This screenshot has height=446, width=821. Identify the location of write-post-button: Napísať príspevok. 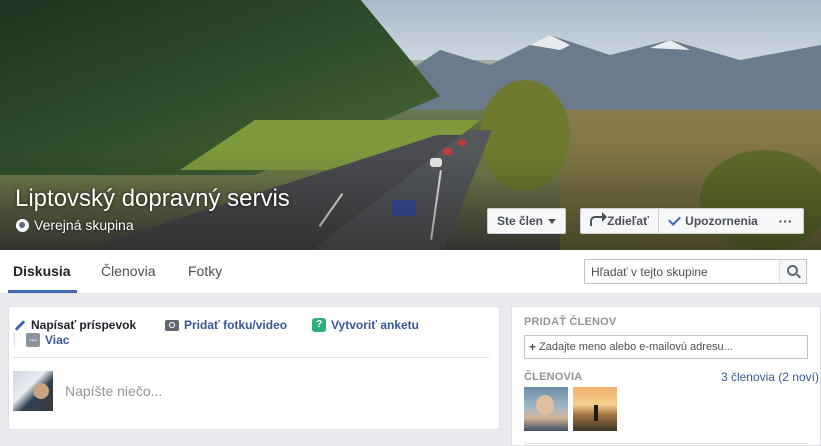
(75, 325).